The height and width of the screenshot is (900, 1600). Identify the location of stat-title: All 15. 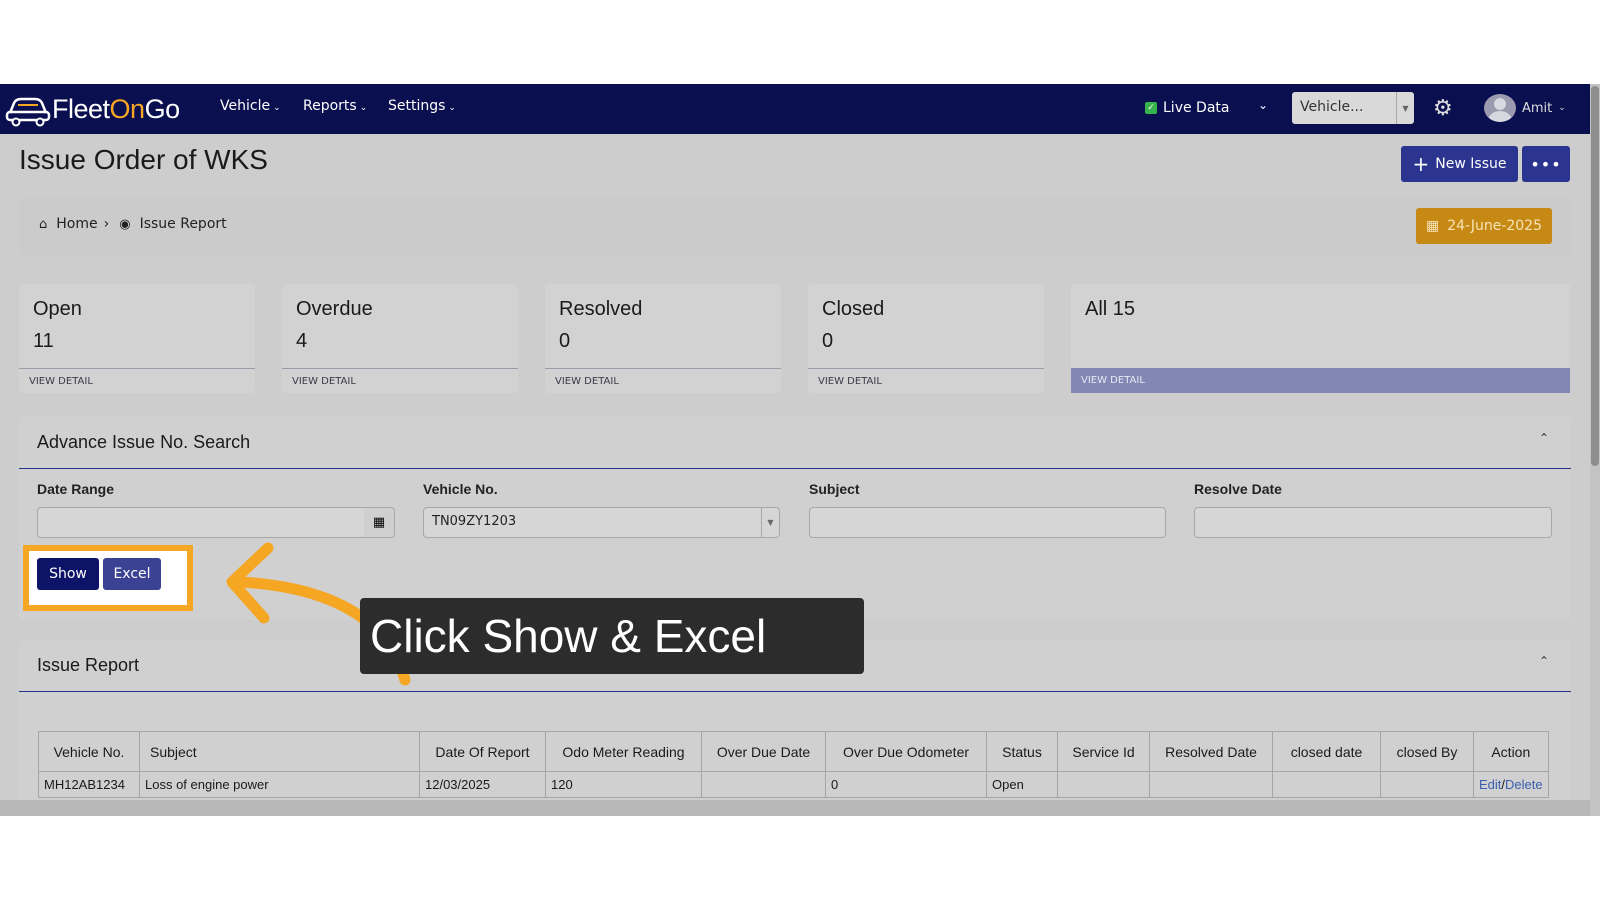
(1110, 309).